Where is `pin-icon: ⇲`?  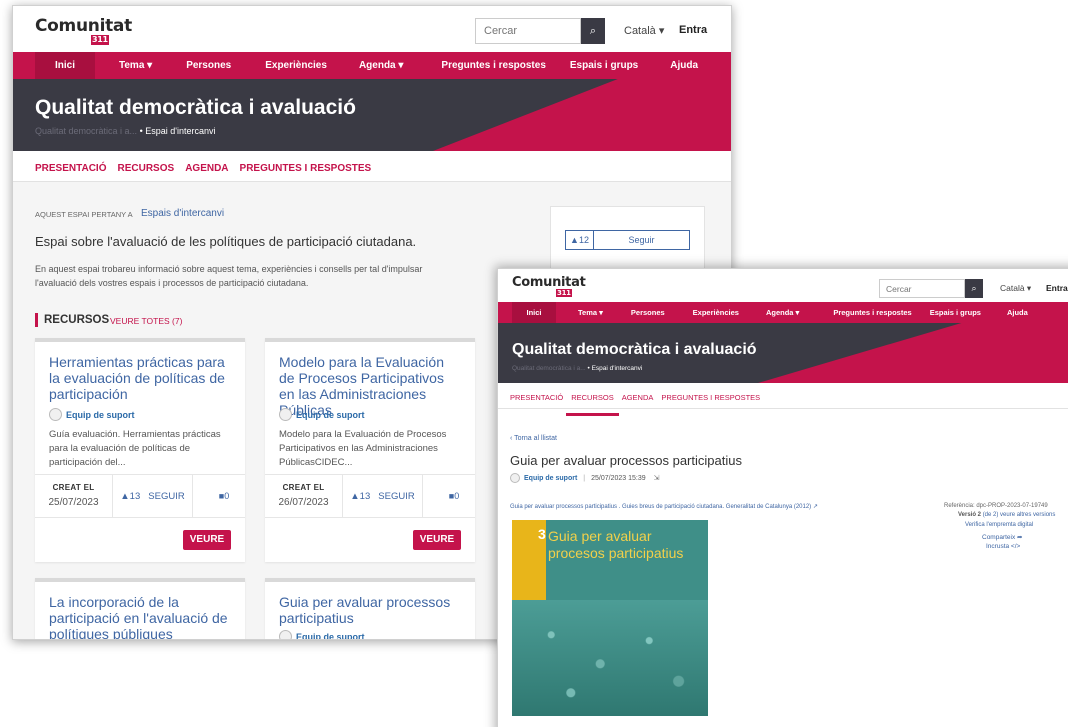 pin-icon: ⇲ is located at coordinates (657, 478).